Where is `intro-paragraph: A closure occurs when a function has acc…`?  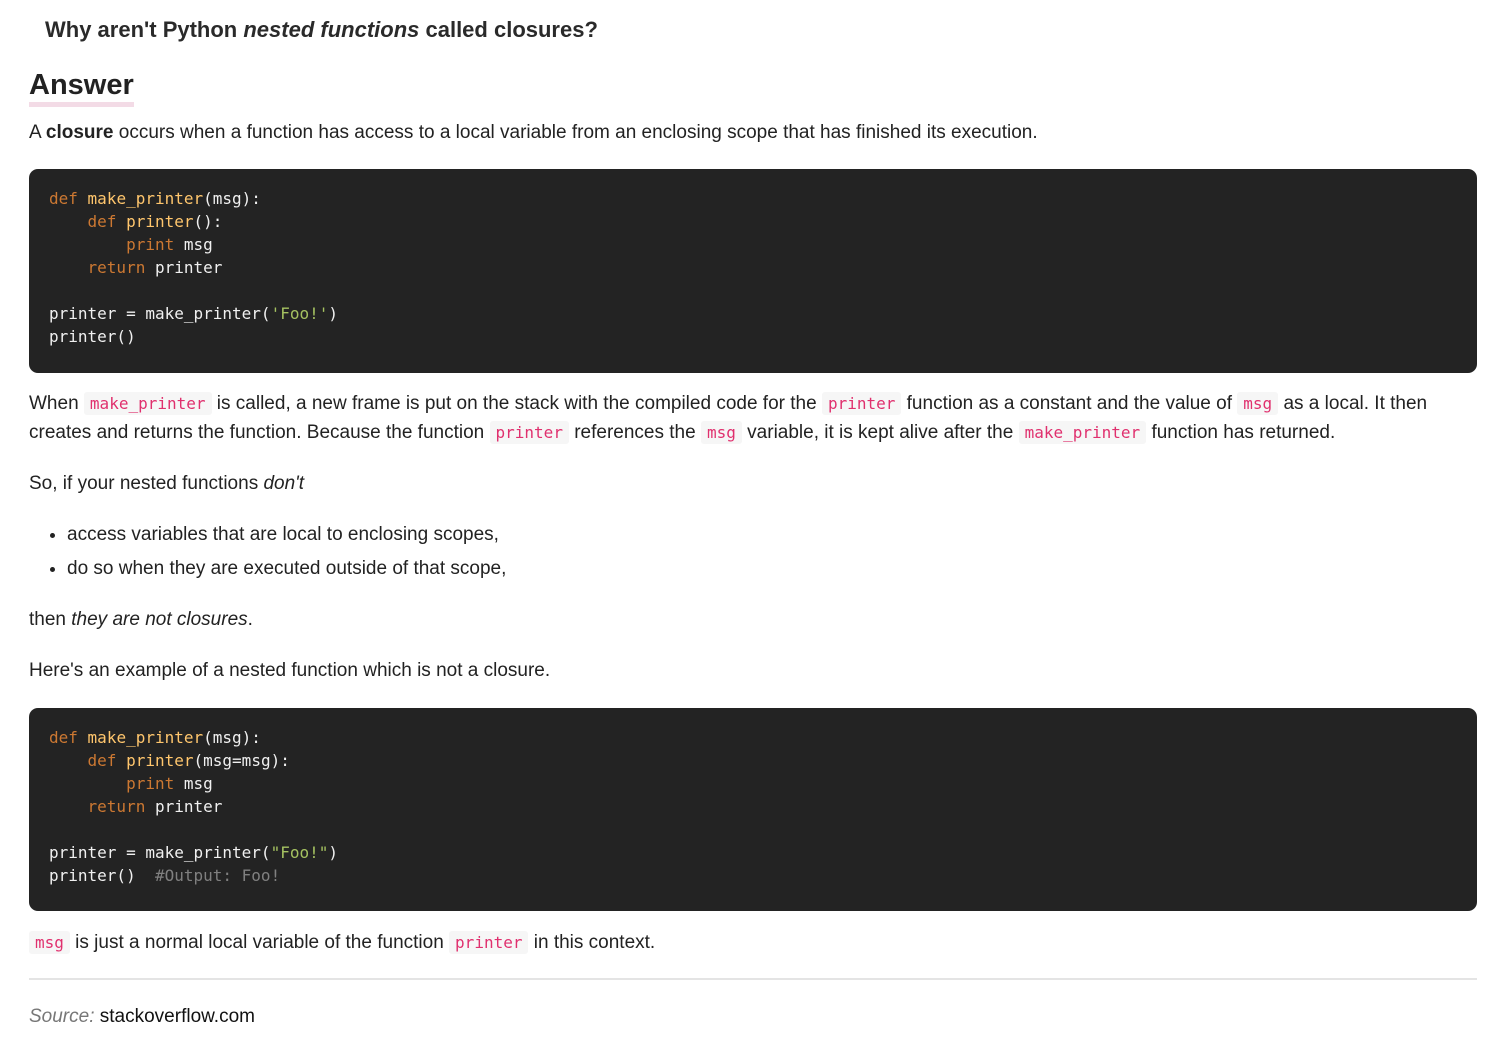 intro-paragraph: A closure occurs when a function has acc… is located at coordinates (533, 132).